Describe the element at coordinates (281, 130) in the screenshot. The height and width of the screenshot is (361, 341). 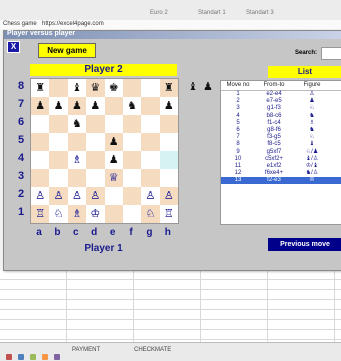
I see `move-row: 6 g8-f6 ♞` at that location.